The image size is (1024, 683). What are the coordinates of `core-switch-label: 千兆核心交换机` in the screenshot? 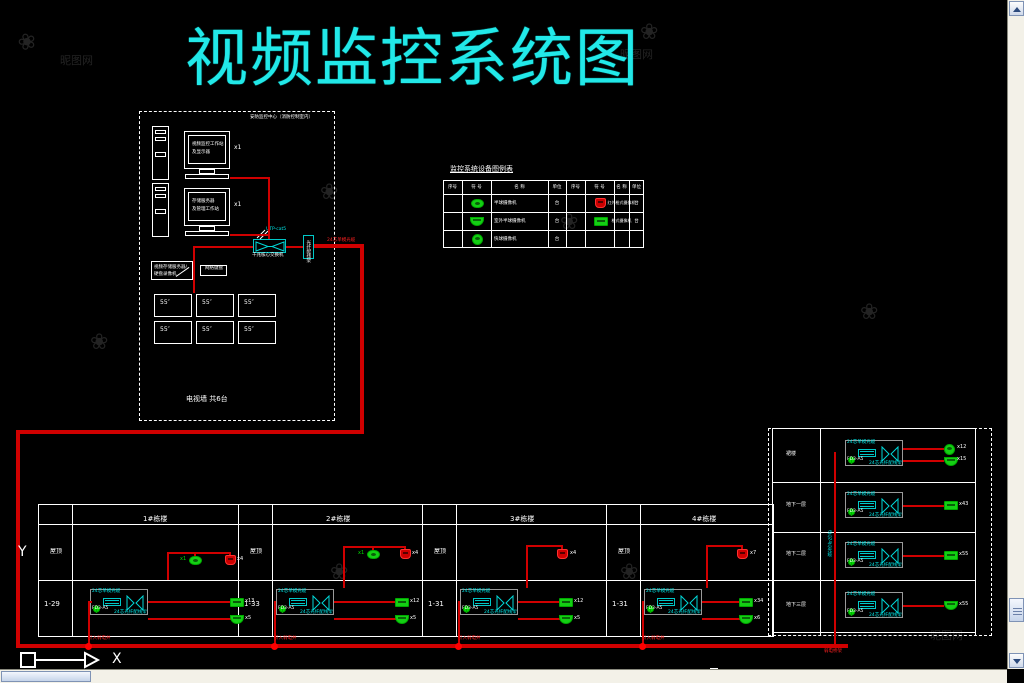 It's located at (268, 255).